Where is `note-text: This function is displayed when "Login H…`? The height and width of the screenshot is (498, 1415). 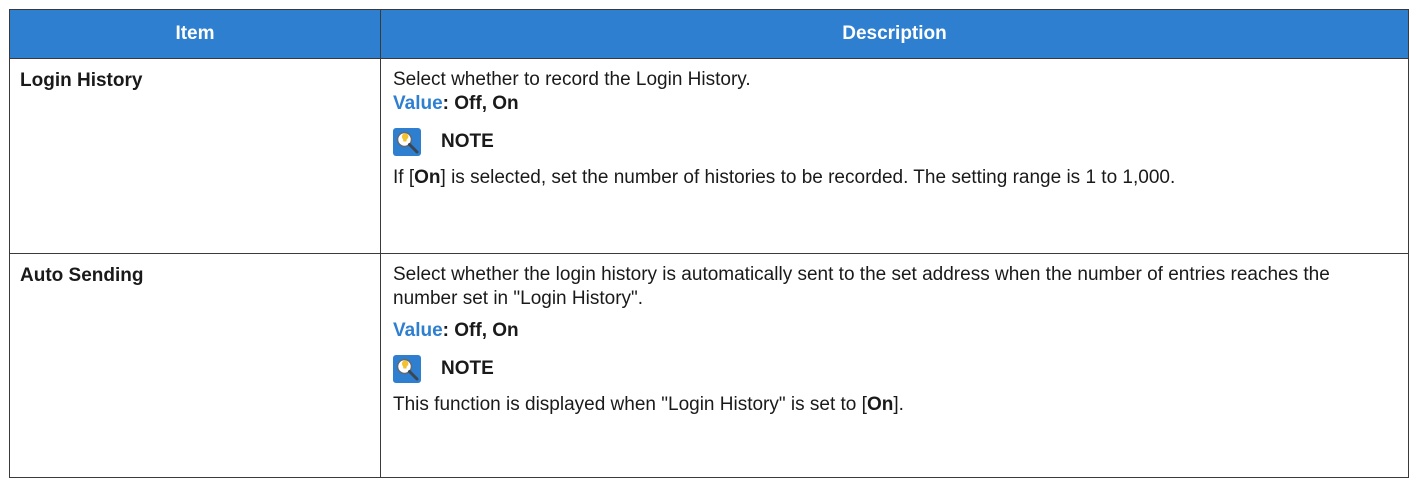
note-text: This function is displayed when "Login H… is located at coordinates (895, 405).